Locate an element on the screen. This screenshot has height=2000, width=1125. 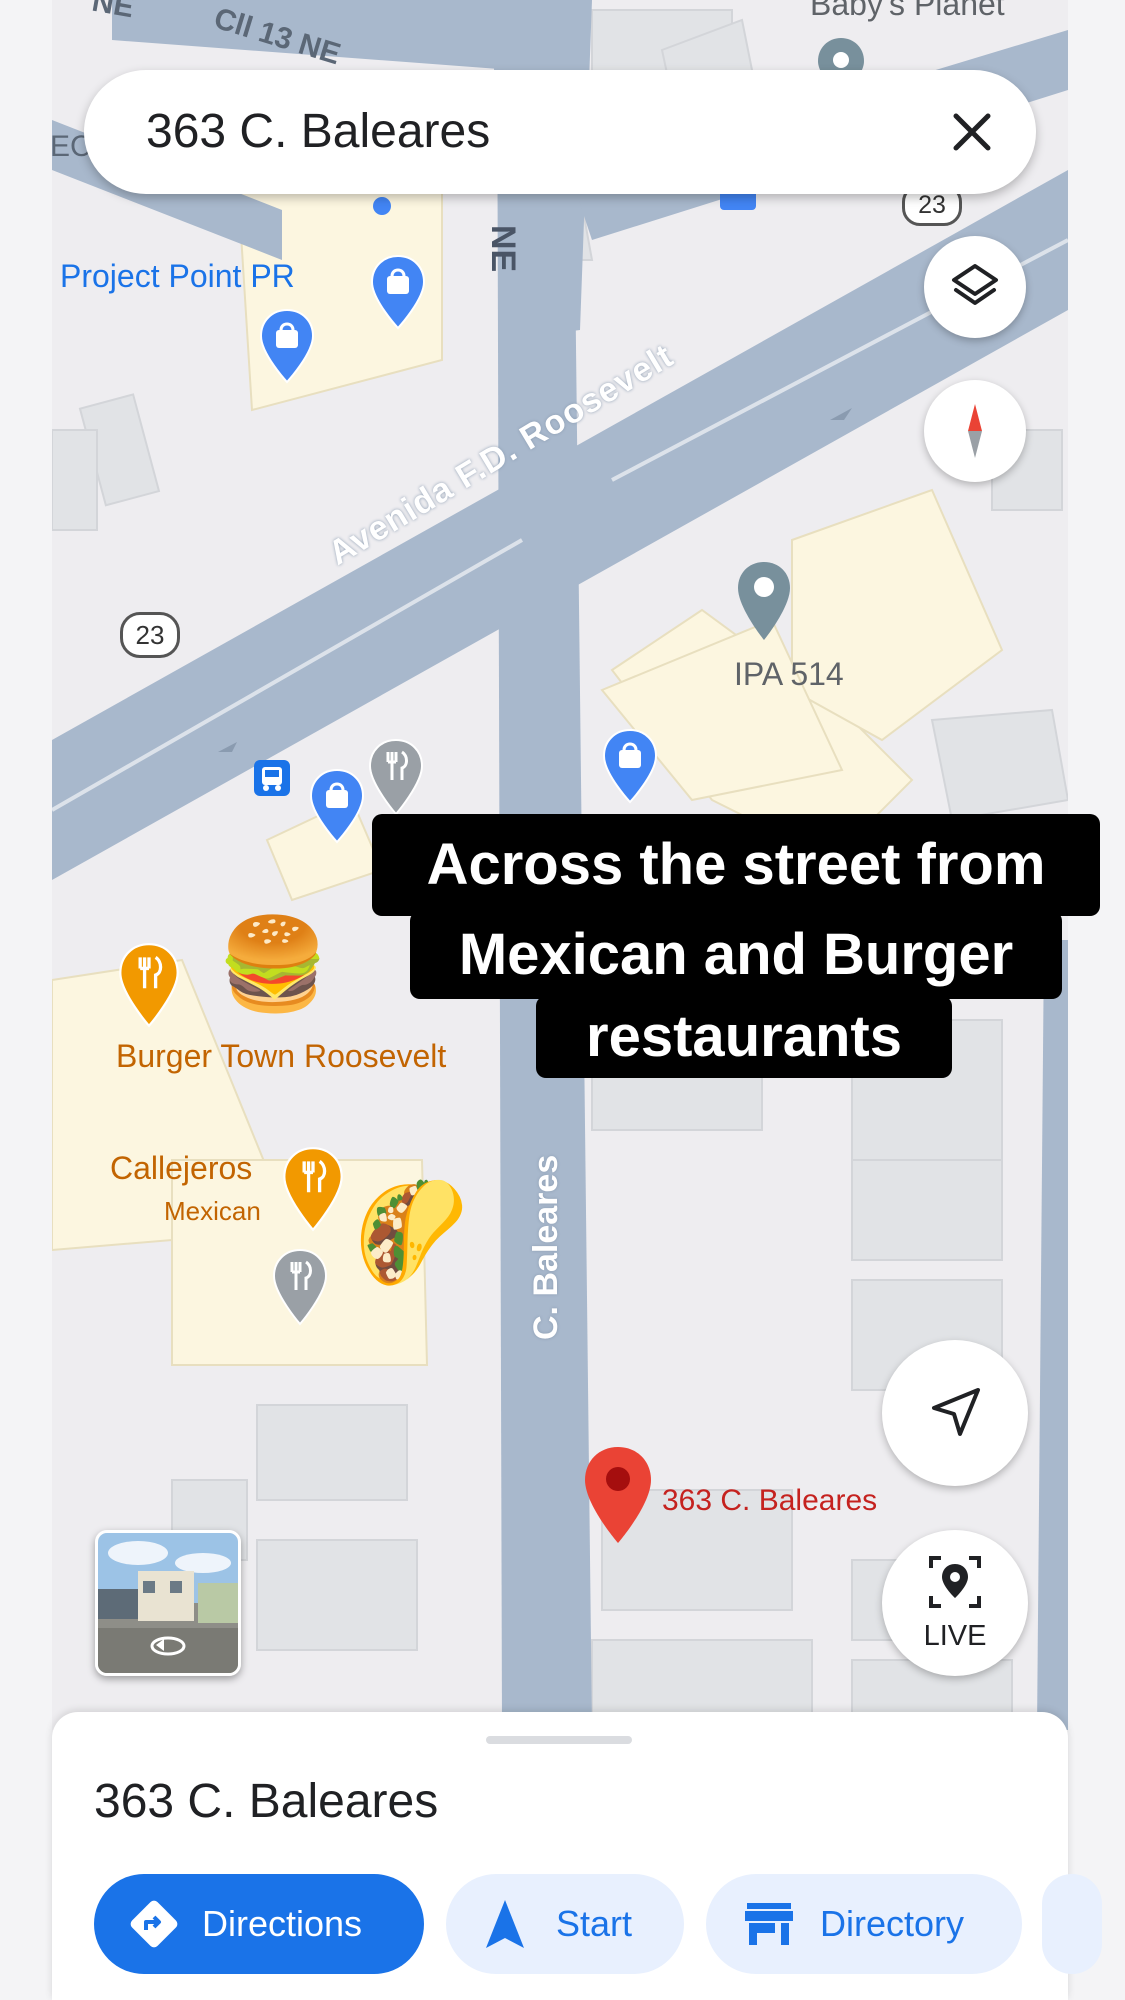
clear-search-button is located at coordinates (972, 132).